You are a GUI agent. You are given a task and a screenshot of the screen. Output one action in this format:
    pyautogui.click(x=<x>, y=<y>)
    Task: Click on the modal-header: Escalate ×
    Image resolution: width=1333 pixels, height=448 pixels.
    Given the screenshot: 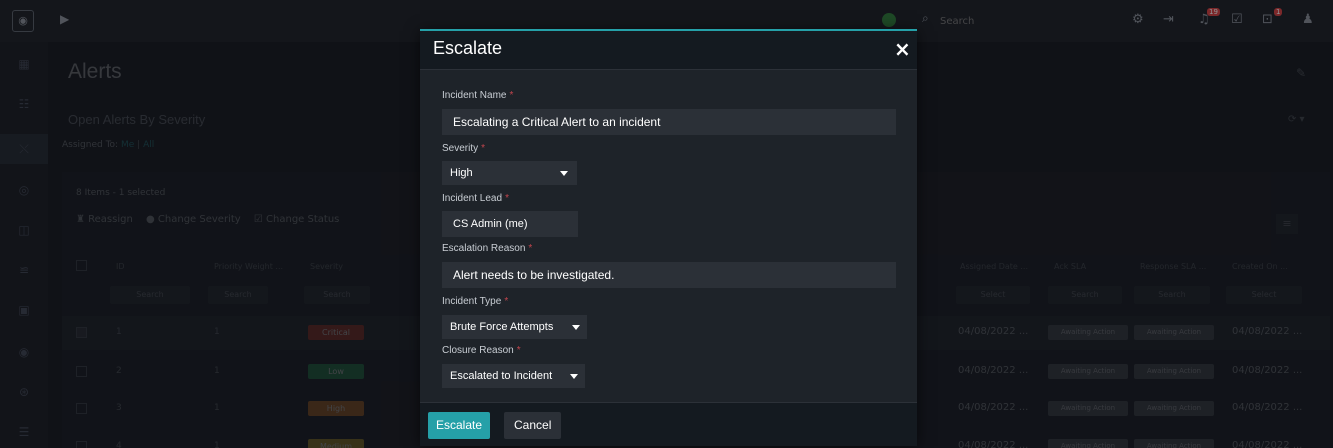 What is the action you would take?
    pyautogui.click(x=668, y=50)
    